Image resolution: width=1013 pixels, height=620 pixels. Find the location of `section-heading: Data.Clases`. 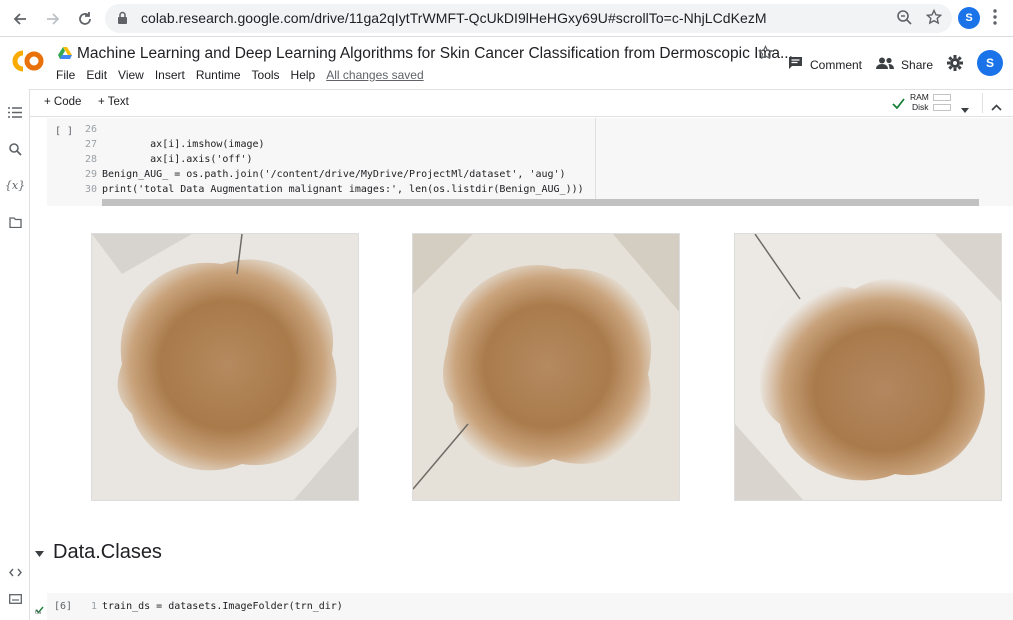

section-heading: Data.Clases is located at coordinates (98, 552).